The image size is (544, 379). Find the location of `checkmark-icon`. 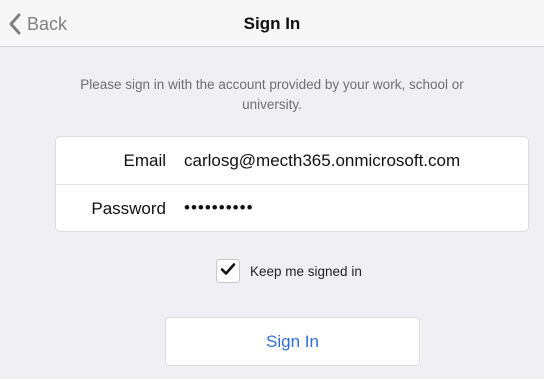

checkmark-icon is located at coordinates (228, 271).